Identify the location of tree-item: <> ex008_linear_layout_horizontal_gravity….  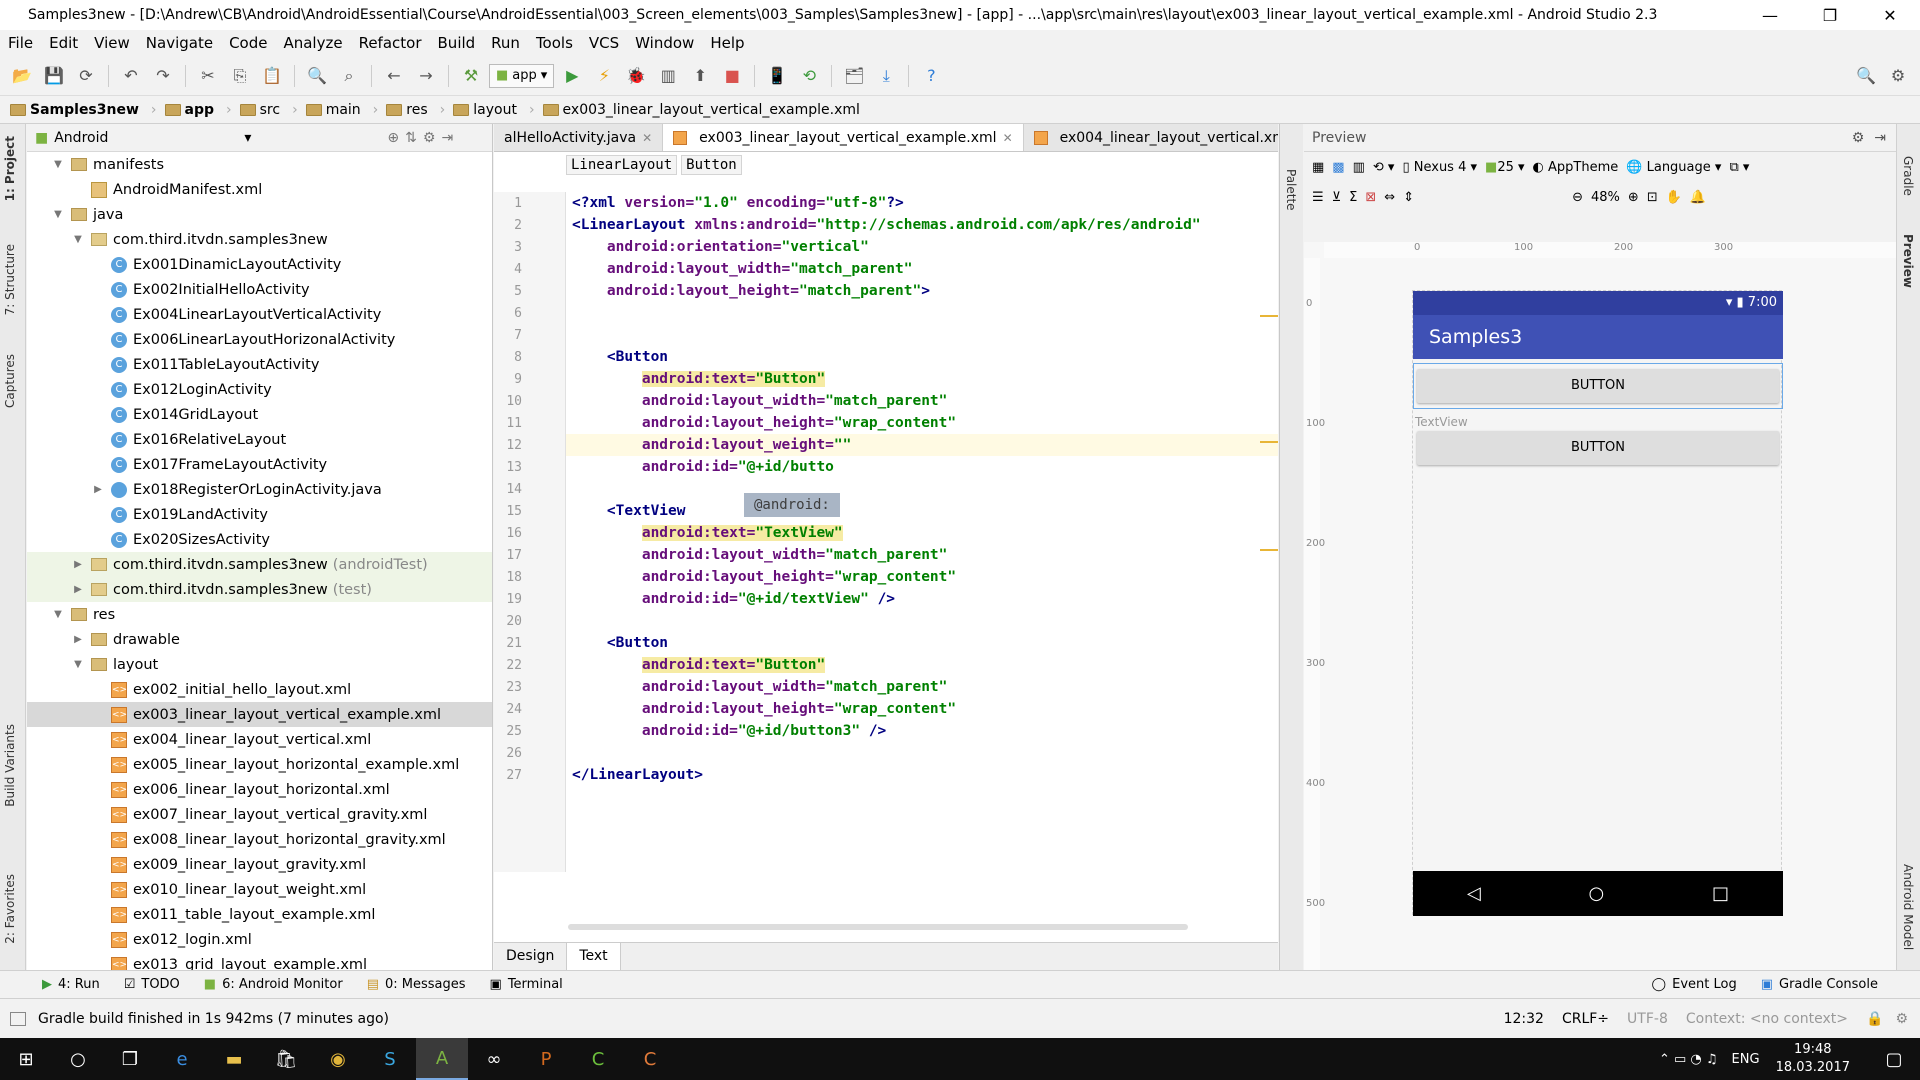
(259, 839).